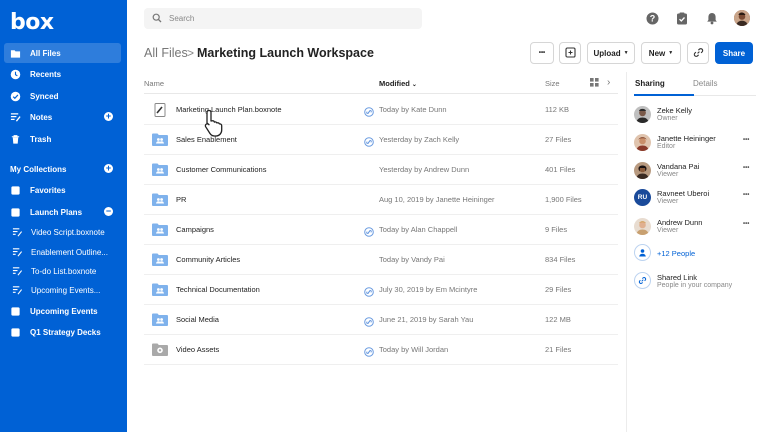 The image size is (768, 432). I want to click on search-input, so click(289, 18).